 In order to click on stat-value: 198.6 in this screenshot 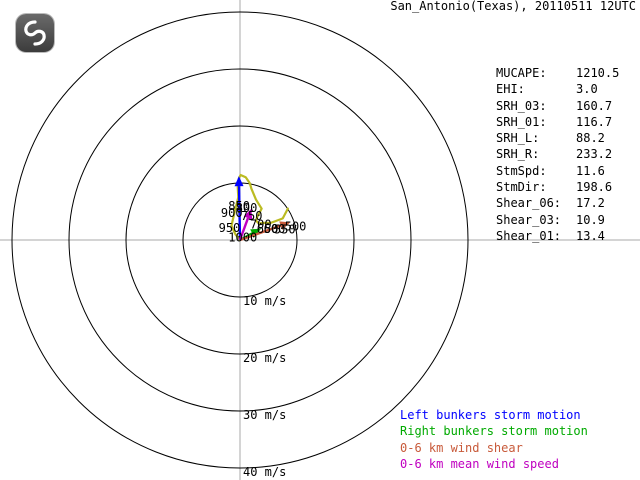, I will do `click(594, 187)`.